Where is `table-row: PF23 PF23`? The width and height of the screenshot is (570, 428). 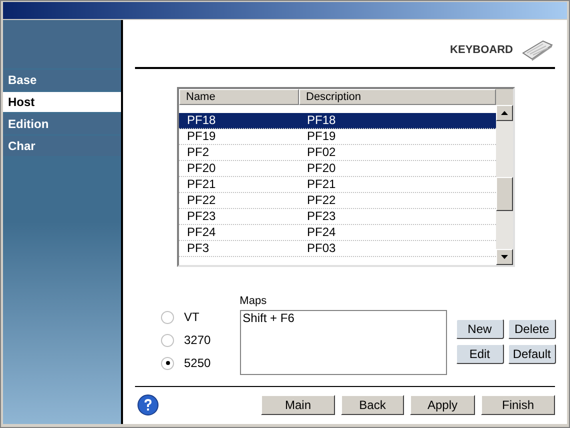 table-row: PF23 PF23 is located at coordinates (337, 217).